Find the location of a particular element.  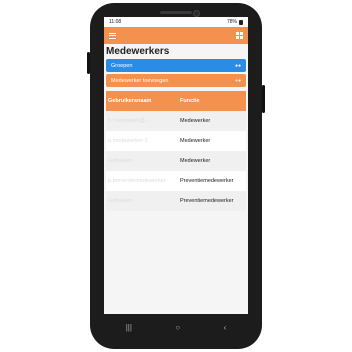

header-function: Functie is located at coordinates (213, 101).